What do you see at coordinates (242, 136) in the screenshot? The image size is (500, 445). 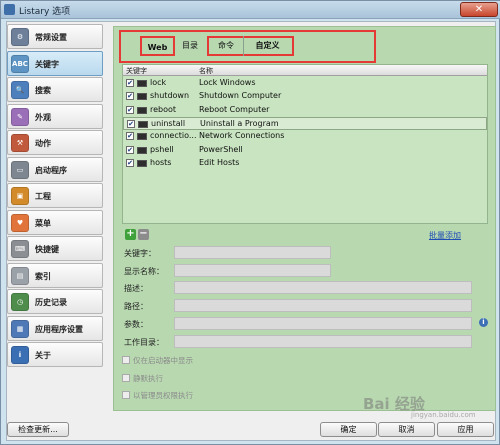 I see `row-name: Network Connections` at bounding box center [242, 136].